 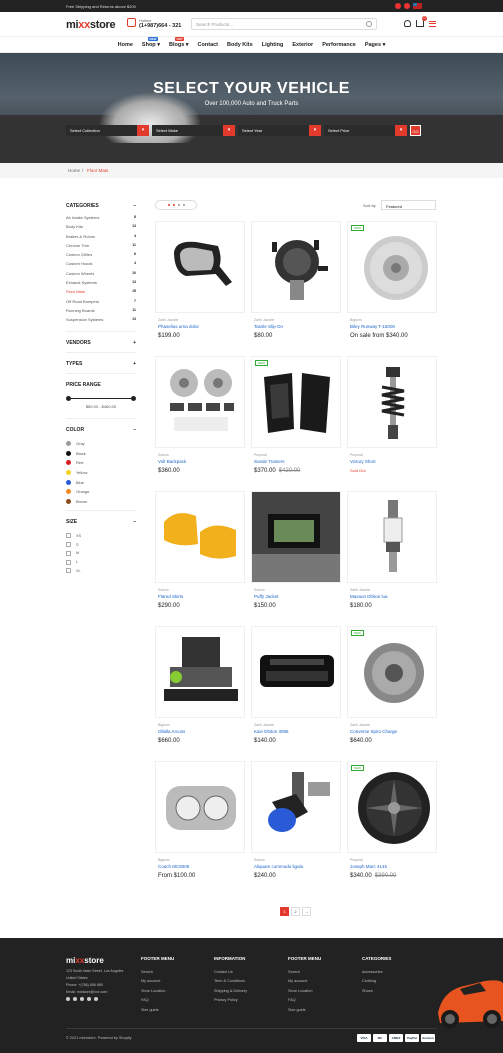 I want to click on product-card: NEW Proposit Suede Trainers $370.00 $420.00, so click(x=296, y=420).